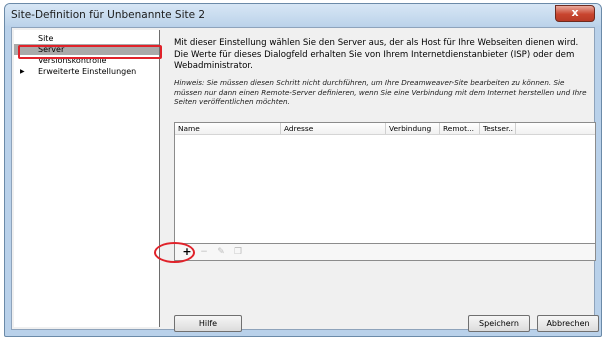 This screenshot has height=340, width=608. I want to click on close-icon: x, so click(575, 12).